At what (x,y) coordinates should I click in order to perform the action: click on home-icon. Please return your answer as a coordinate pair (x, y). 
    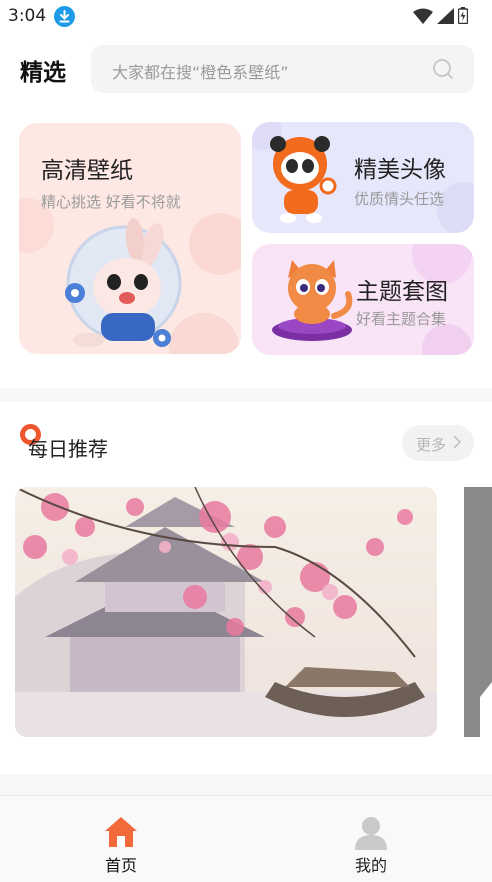
    Looking at the image, I should click on (121, 832).